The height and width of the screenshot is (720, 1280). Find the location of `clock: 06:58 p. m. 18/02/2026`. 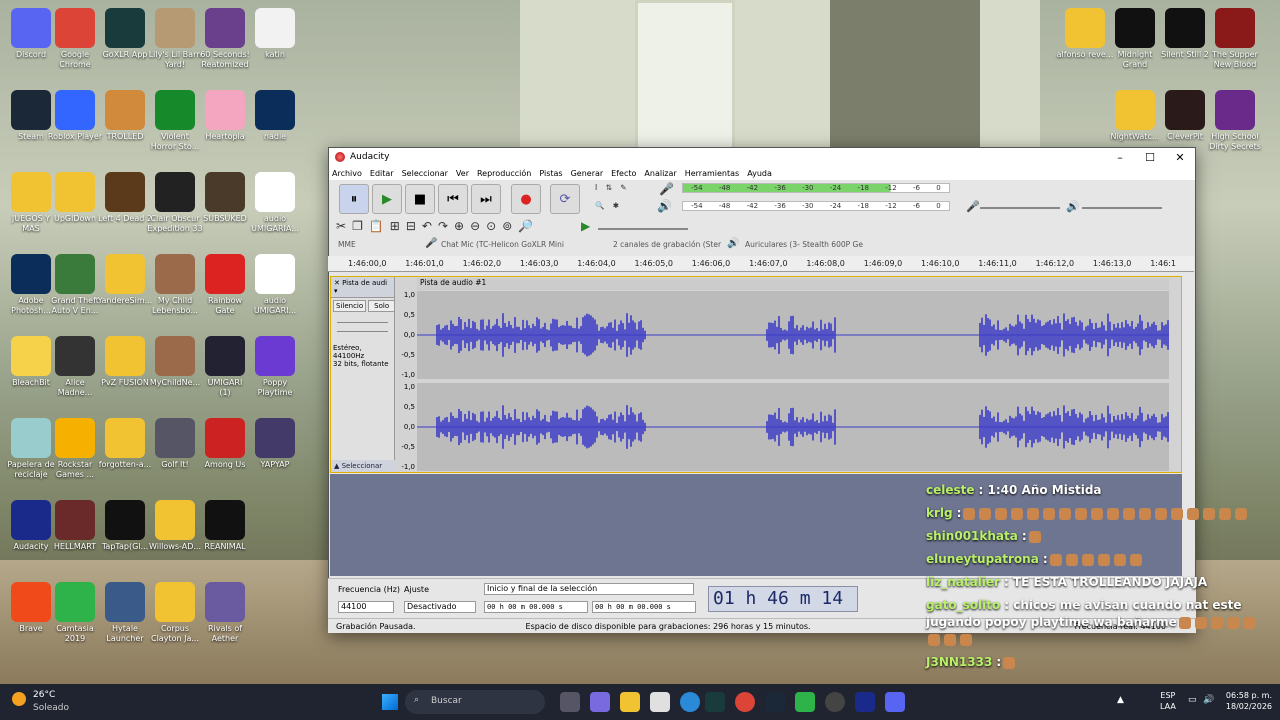

clock: 06:58 p. m. 18/02/2026 is located at coordinates (1248, 701).